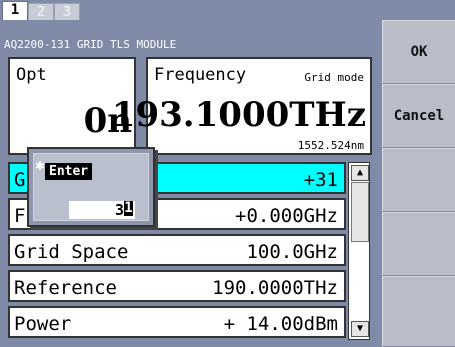  What do you see at coordinates (418, 116) in the screenshot?
I see `cancel-button: Cancel` at bounding box center [418, 116].